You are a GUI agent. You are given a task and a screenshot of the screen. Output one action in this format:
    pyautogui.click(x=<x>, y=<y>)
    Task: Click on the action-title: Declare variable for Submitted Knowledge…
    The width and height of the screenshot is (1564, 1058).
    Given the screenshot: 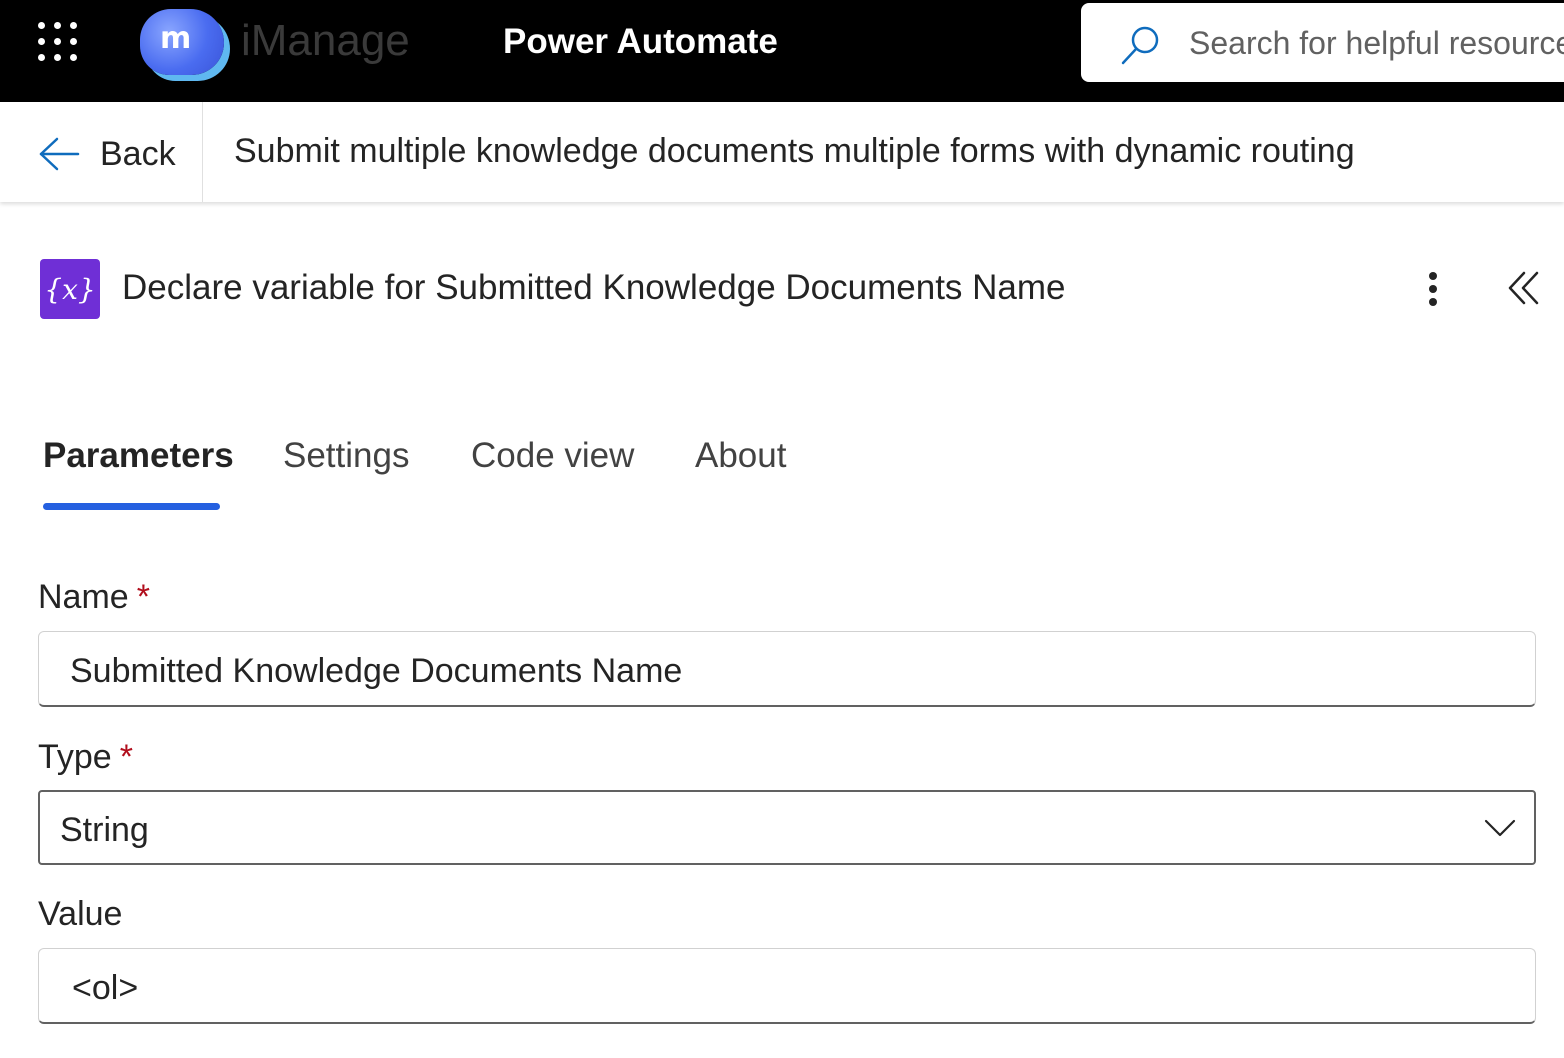 What is the action you would take?
    pyautogui.click(x=594, y=288)
    